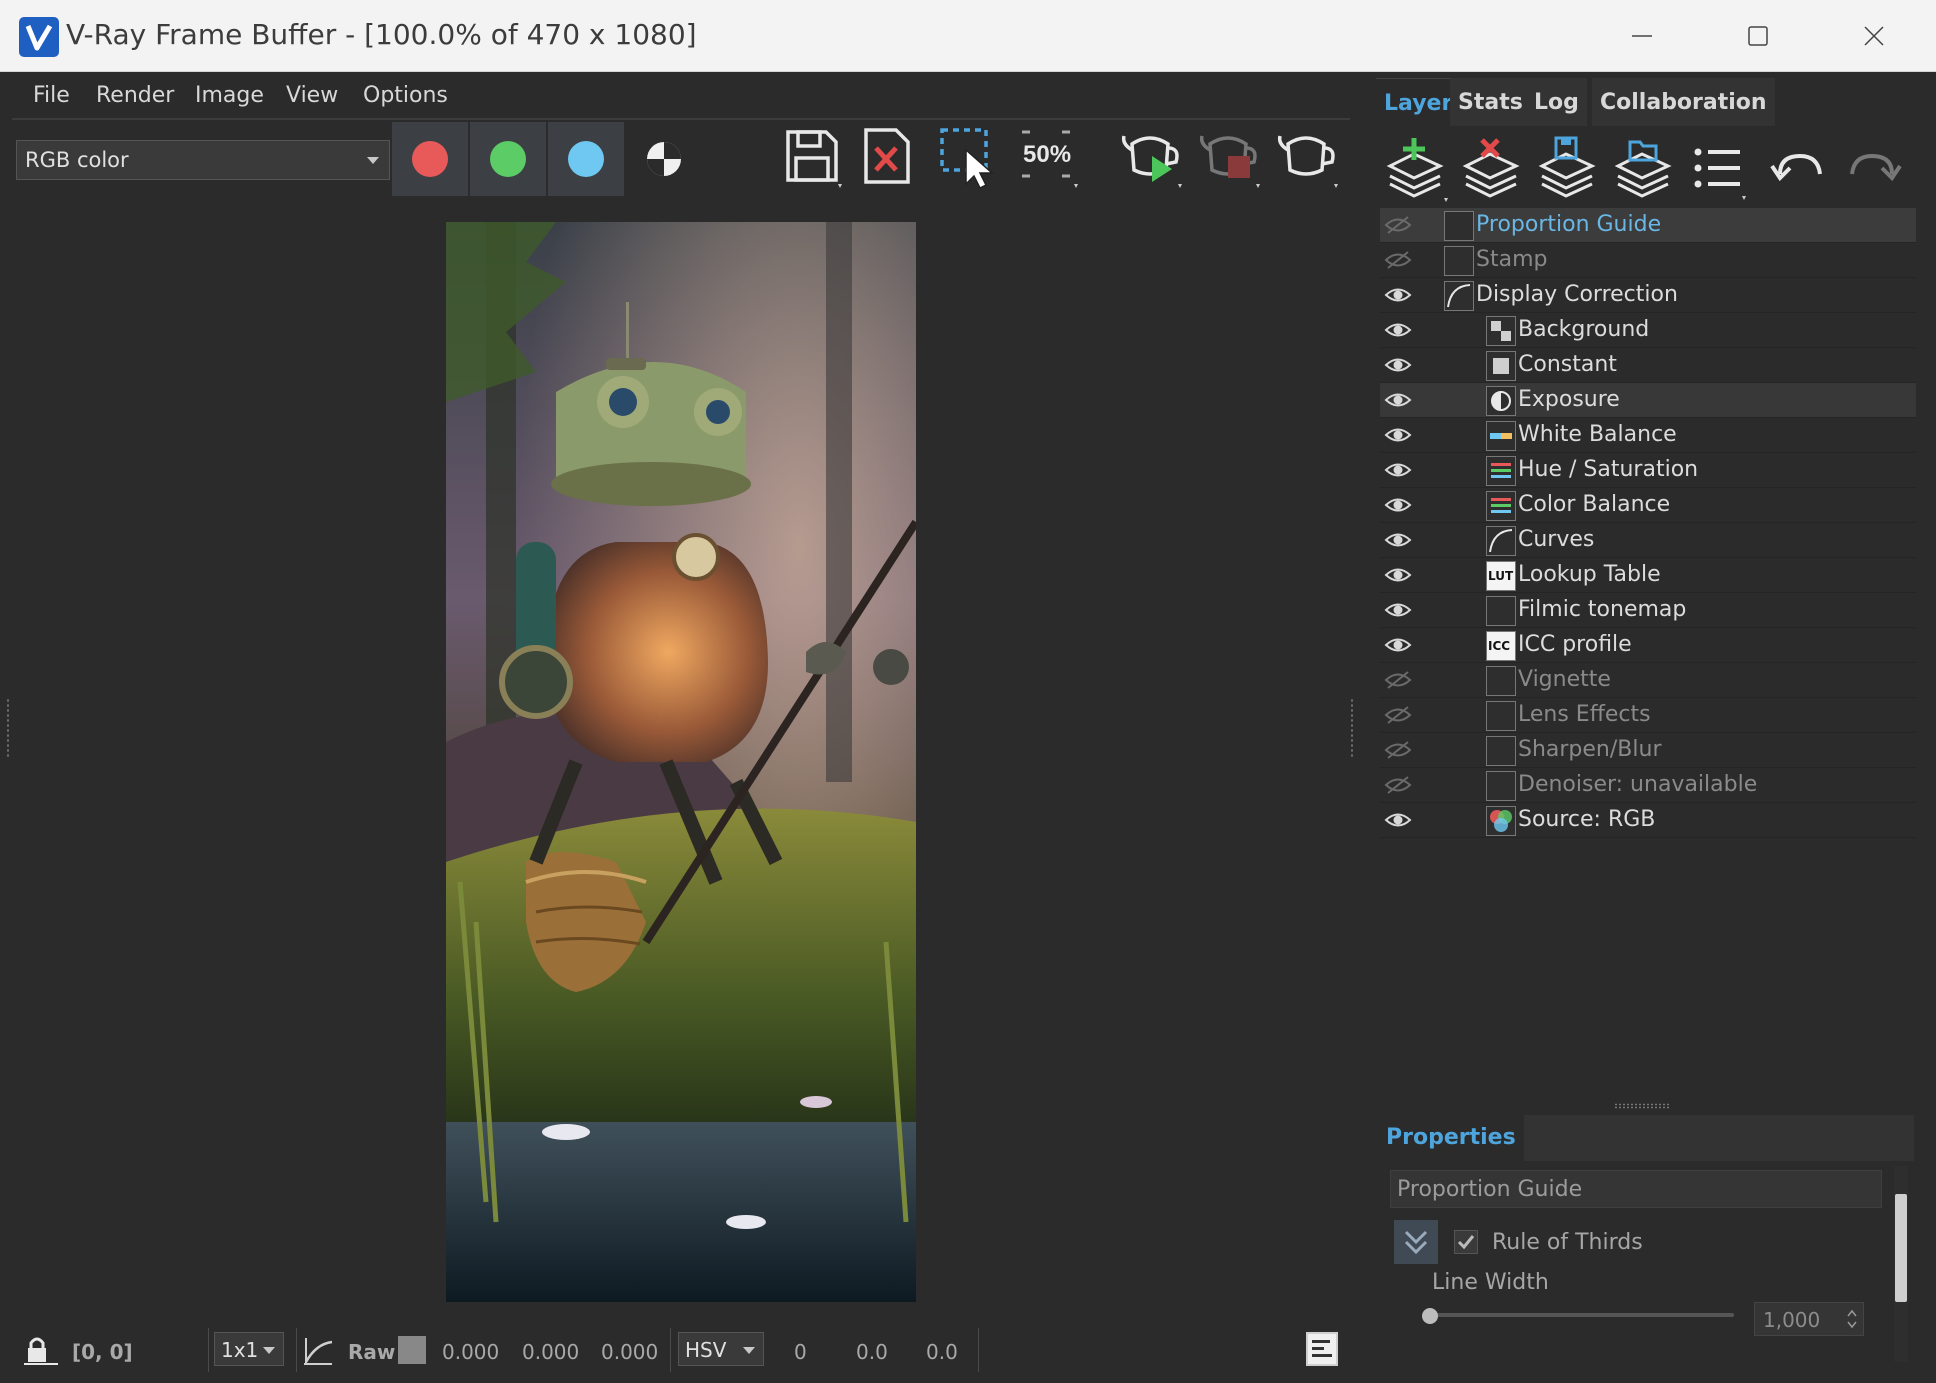 This screenshot has height=1383, width=1936. Describe the element at coordinates (679, 95) in the screenshot. I see `menu-bar: File Render Image View Options` at that location.